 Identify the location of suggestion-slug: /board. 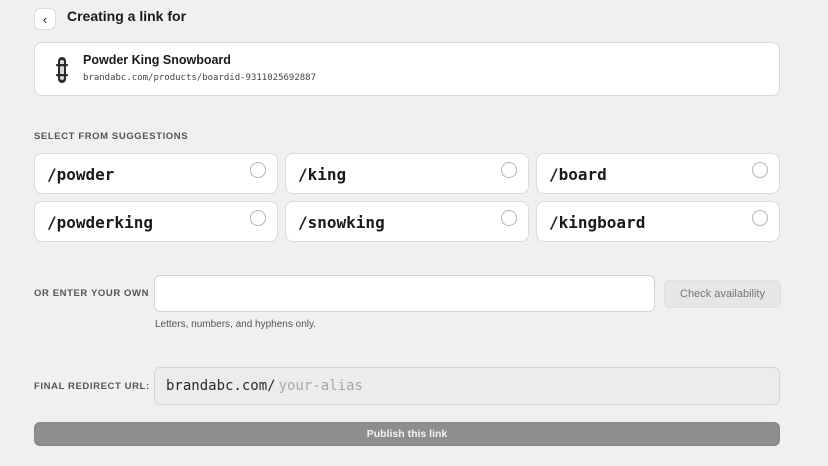
(578, 174).